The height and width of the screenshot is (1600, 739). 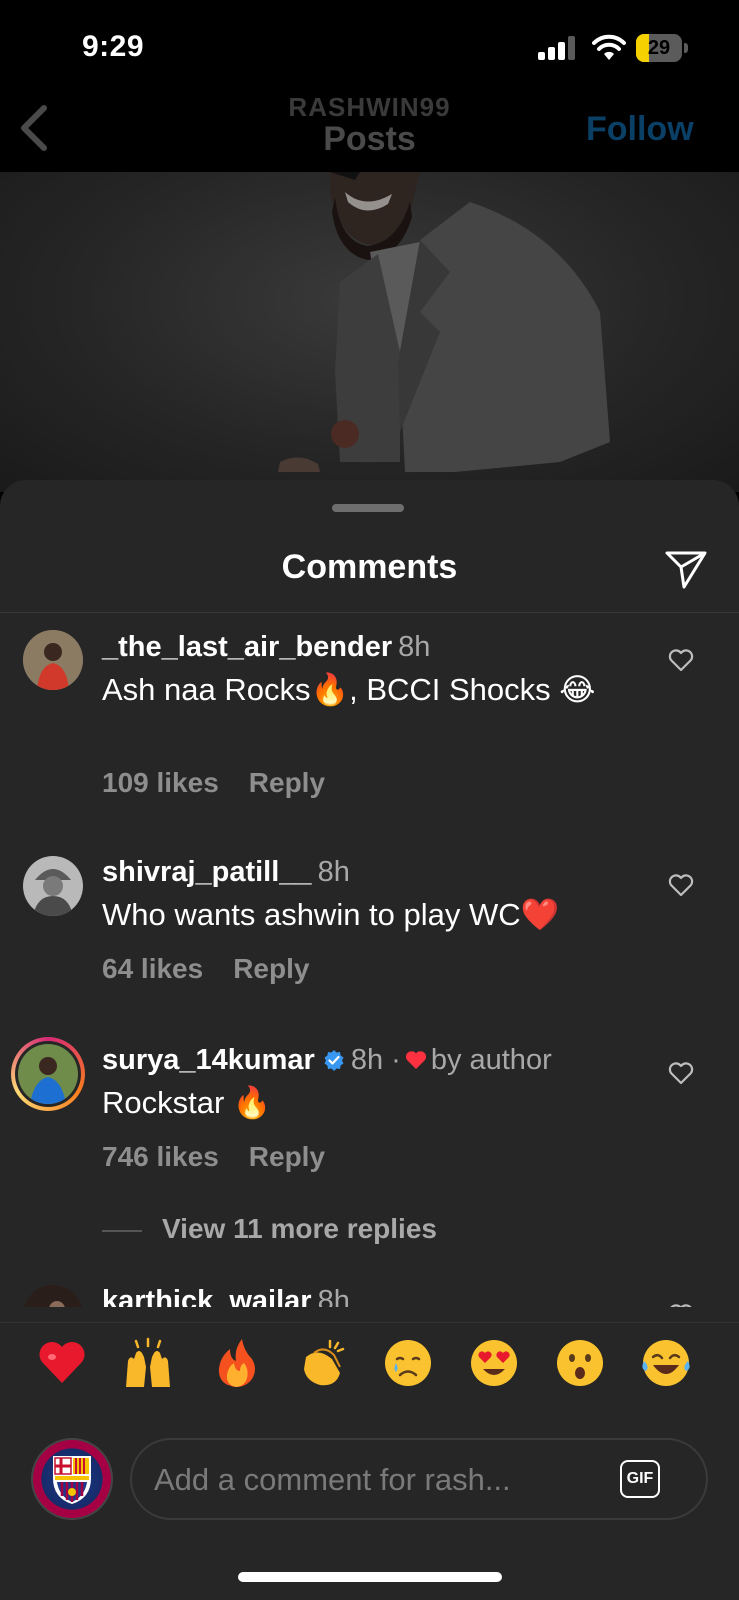 What do you see at coordinates (160, 1156) in the screenshot?
I see `comment-likes: 746 likes` at bounding box center [160, 1156].